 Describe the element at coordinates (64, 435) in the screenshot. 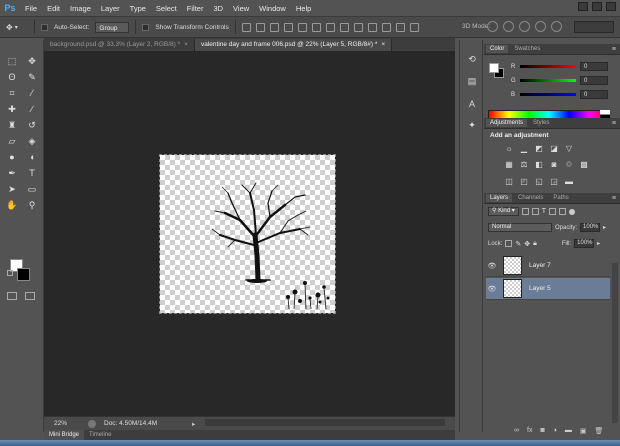

I see `tab-mini-bridge: Mini Bridge` at that location.